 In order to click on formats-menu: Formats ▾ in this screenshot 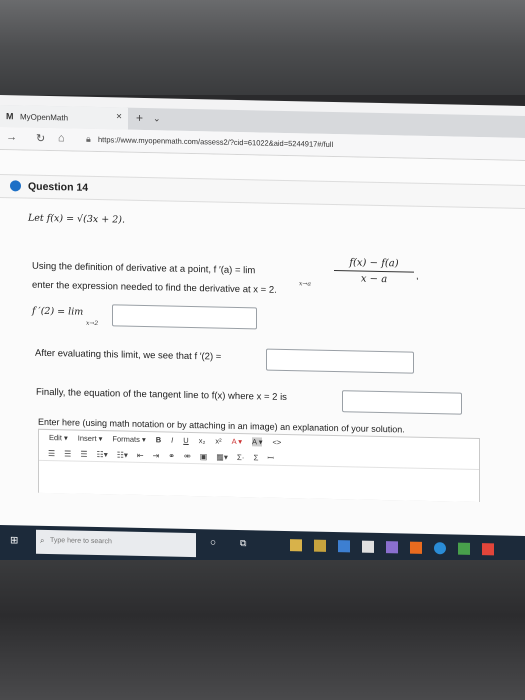, I will do `click(128, 439)`.